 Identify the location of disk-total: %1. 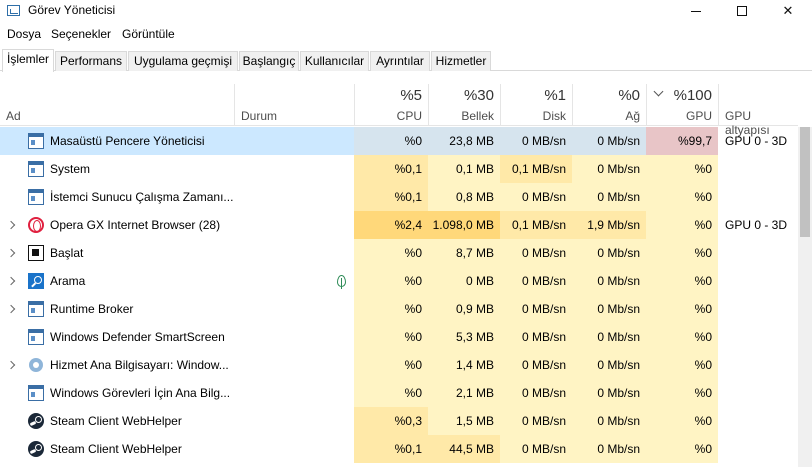
(555, 95).